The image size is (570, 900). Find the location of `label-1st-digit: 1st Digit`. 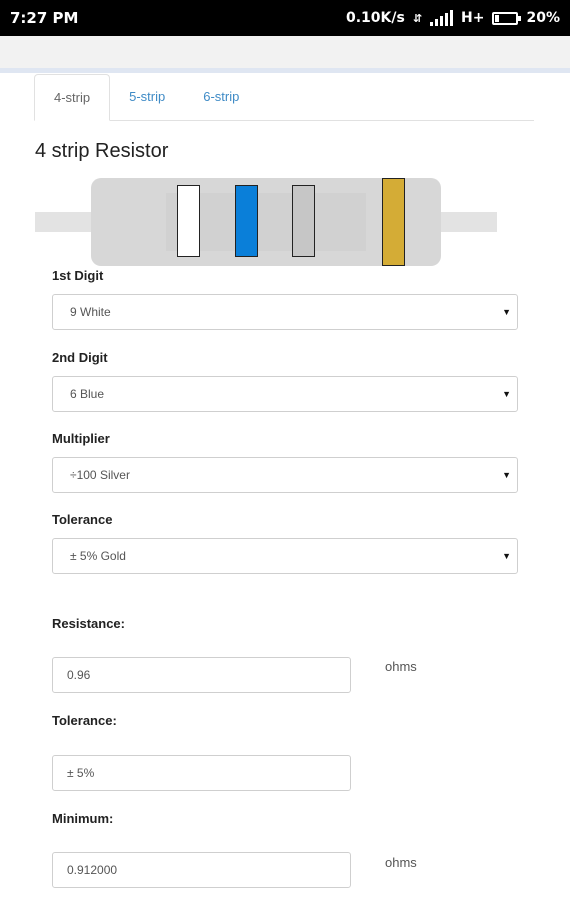

label-1st-digit: 1st Digit is located at coordinates (78, 275).